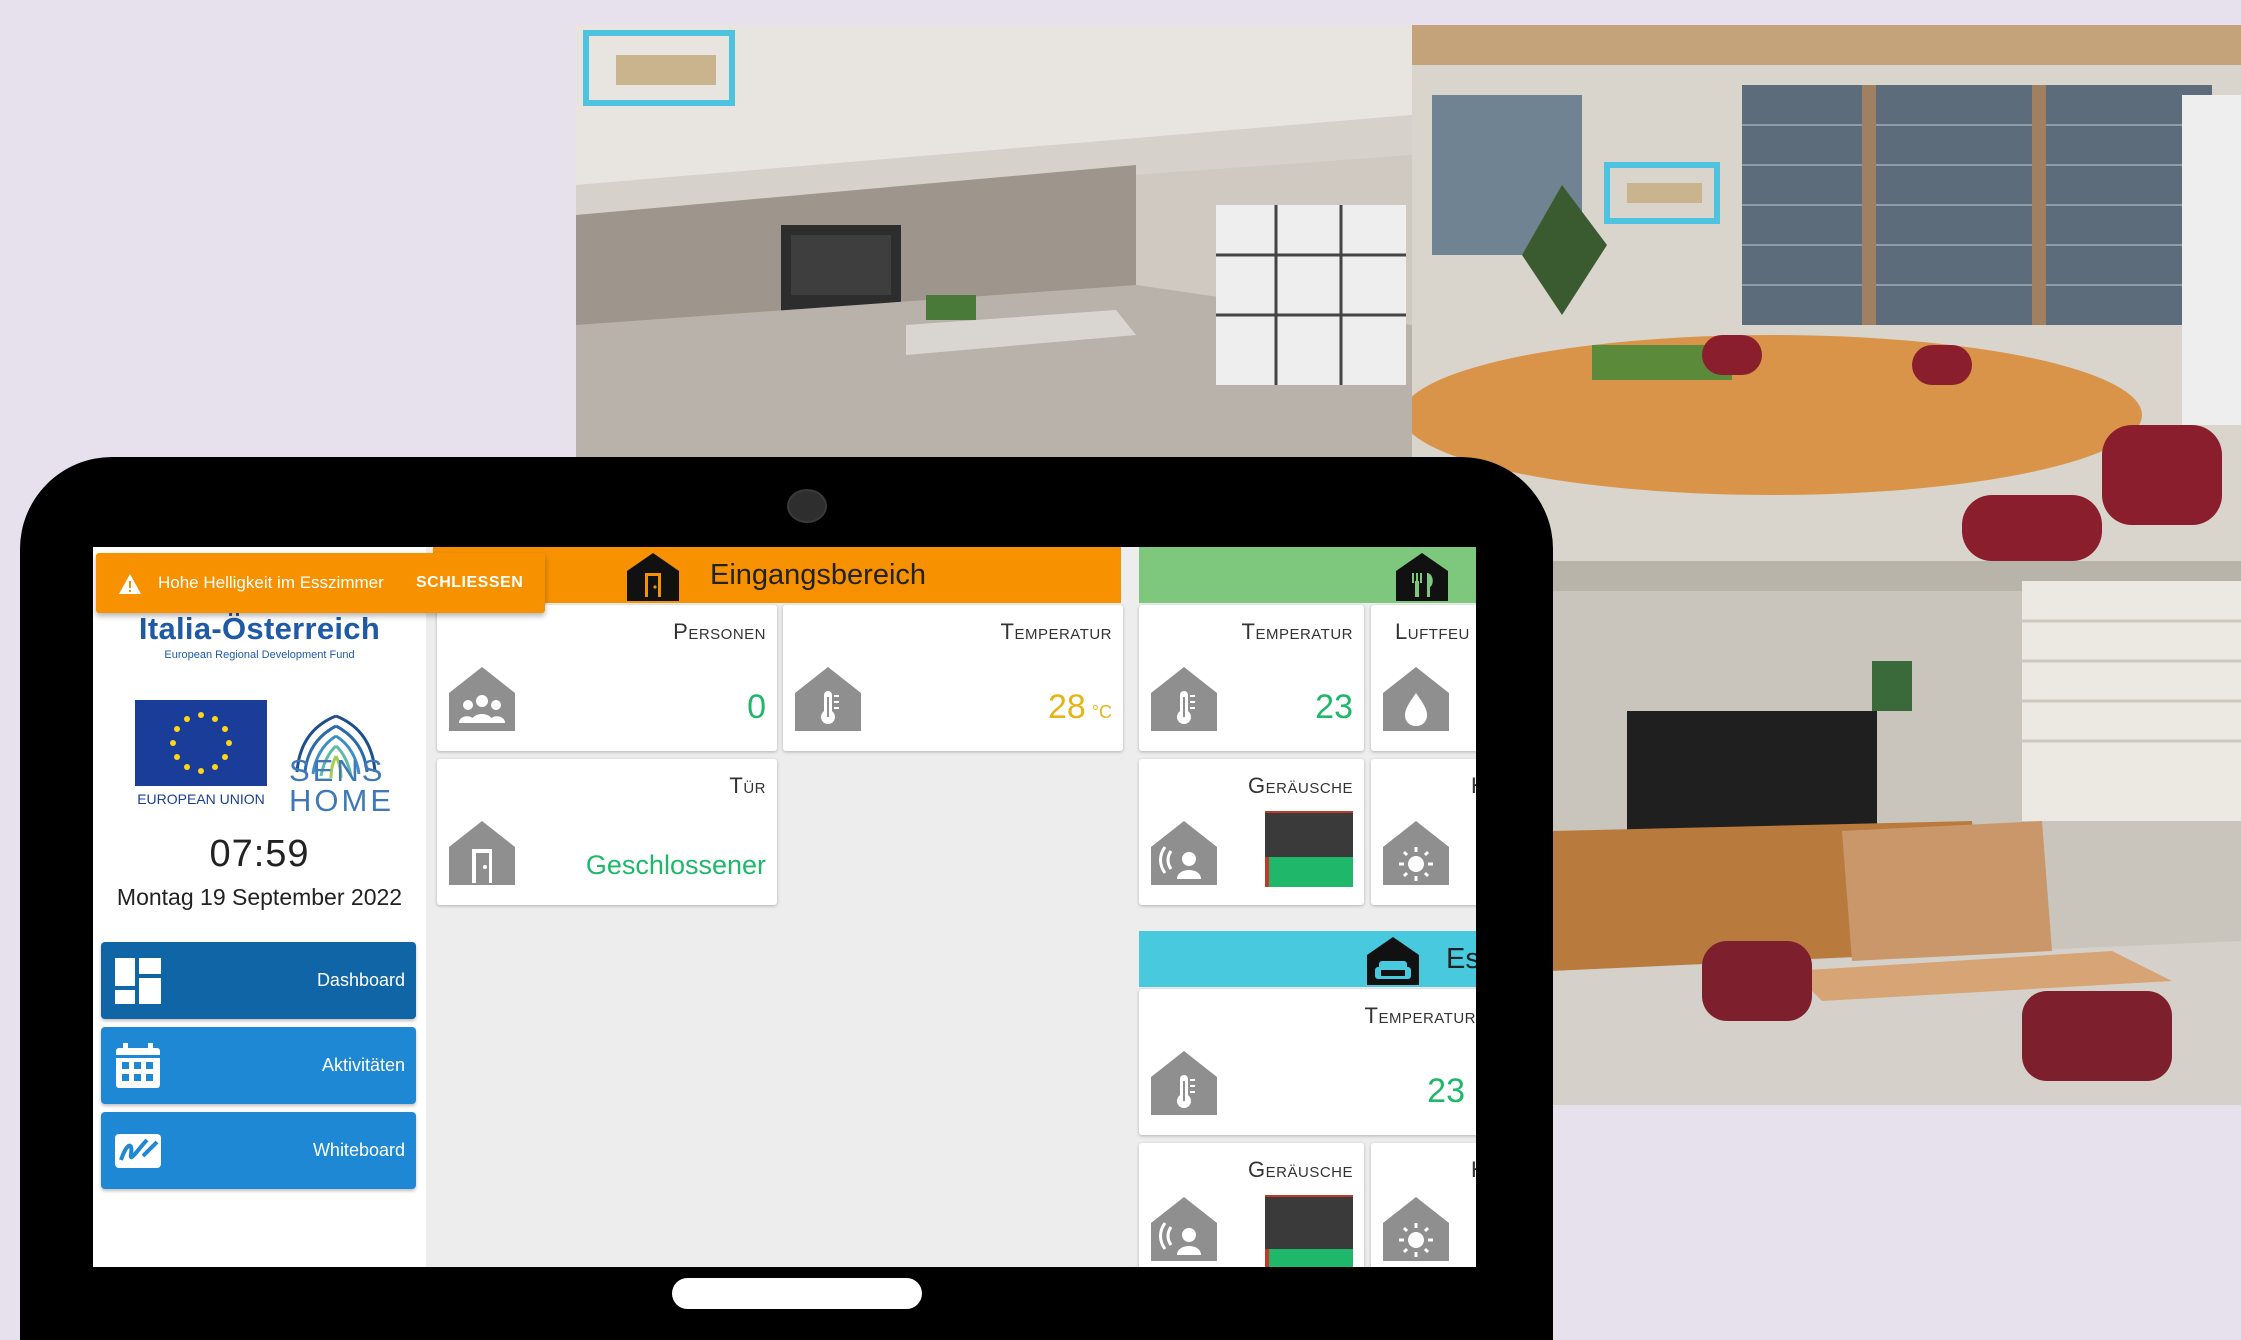  I want to click on card-living-temperature: Temperatur 23, so click(1307, 1062).